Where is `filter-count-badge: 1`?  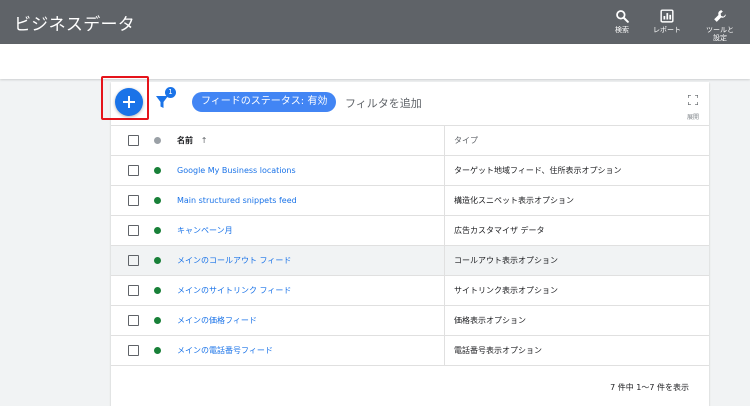
filter-count-badge: 1 is located at coordinates (170, 92).